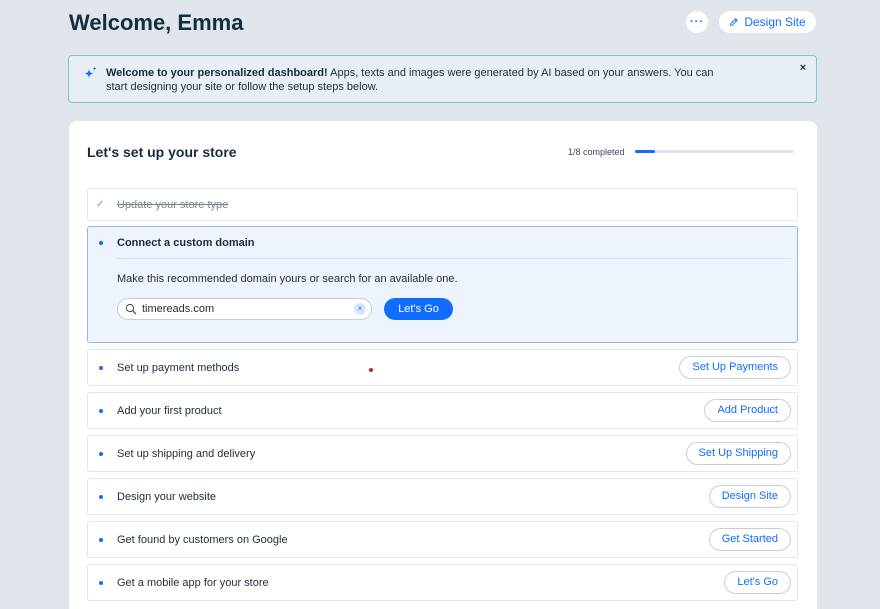  I want to click on set-up-payments-button: Set Up Payments, so click(735, 367).